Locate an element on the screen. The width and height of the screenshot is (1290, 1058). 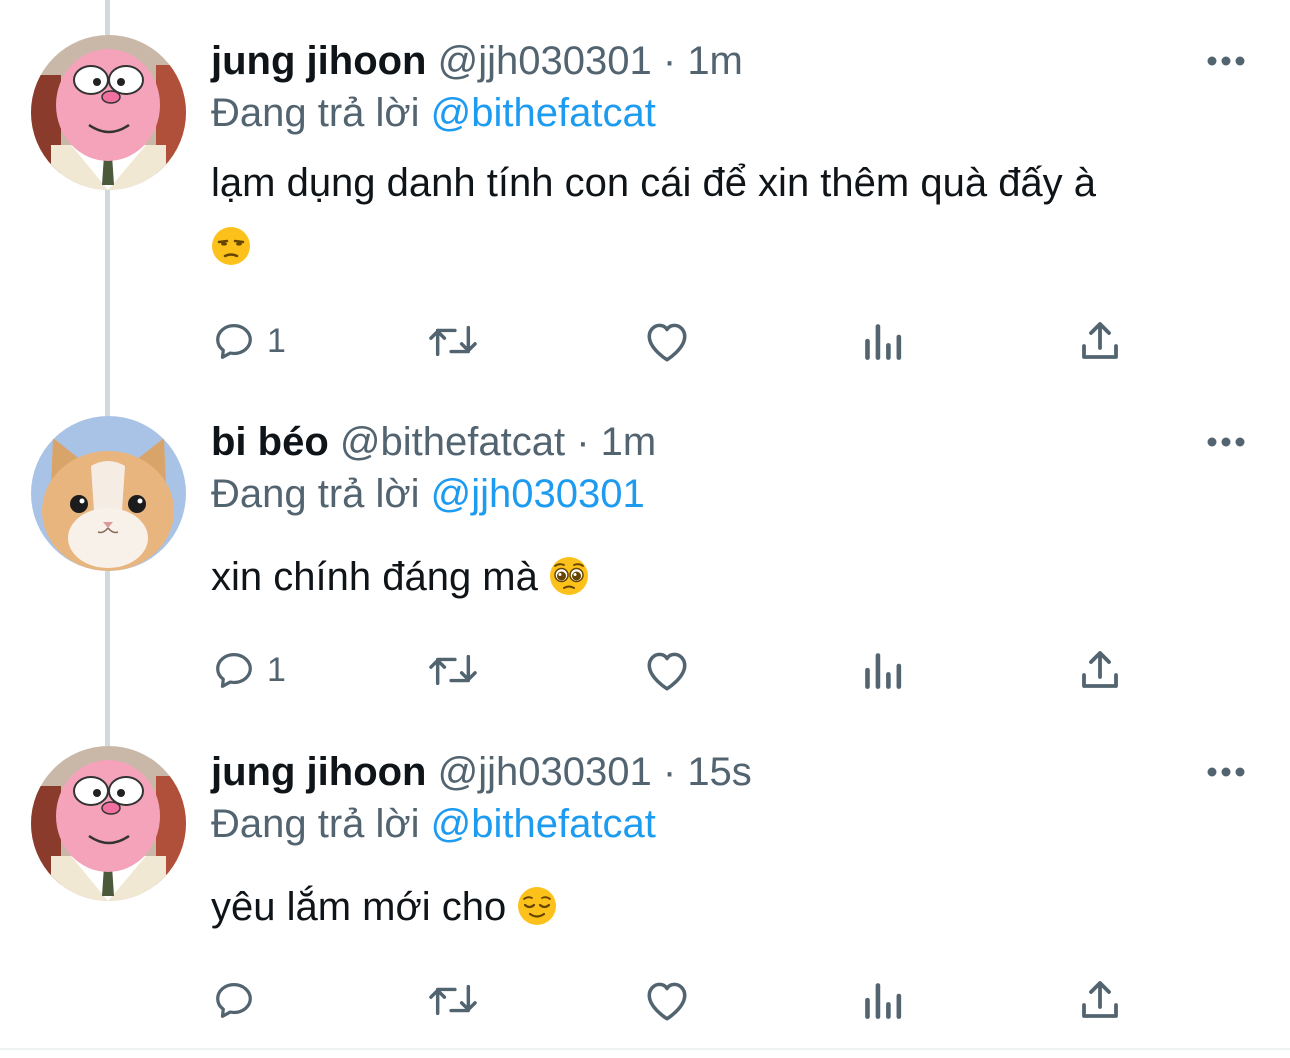
tweet-text-line: xin chính đáng mà is located at coordinates (374, 577).